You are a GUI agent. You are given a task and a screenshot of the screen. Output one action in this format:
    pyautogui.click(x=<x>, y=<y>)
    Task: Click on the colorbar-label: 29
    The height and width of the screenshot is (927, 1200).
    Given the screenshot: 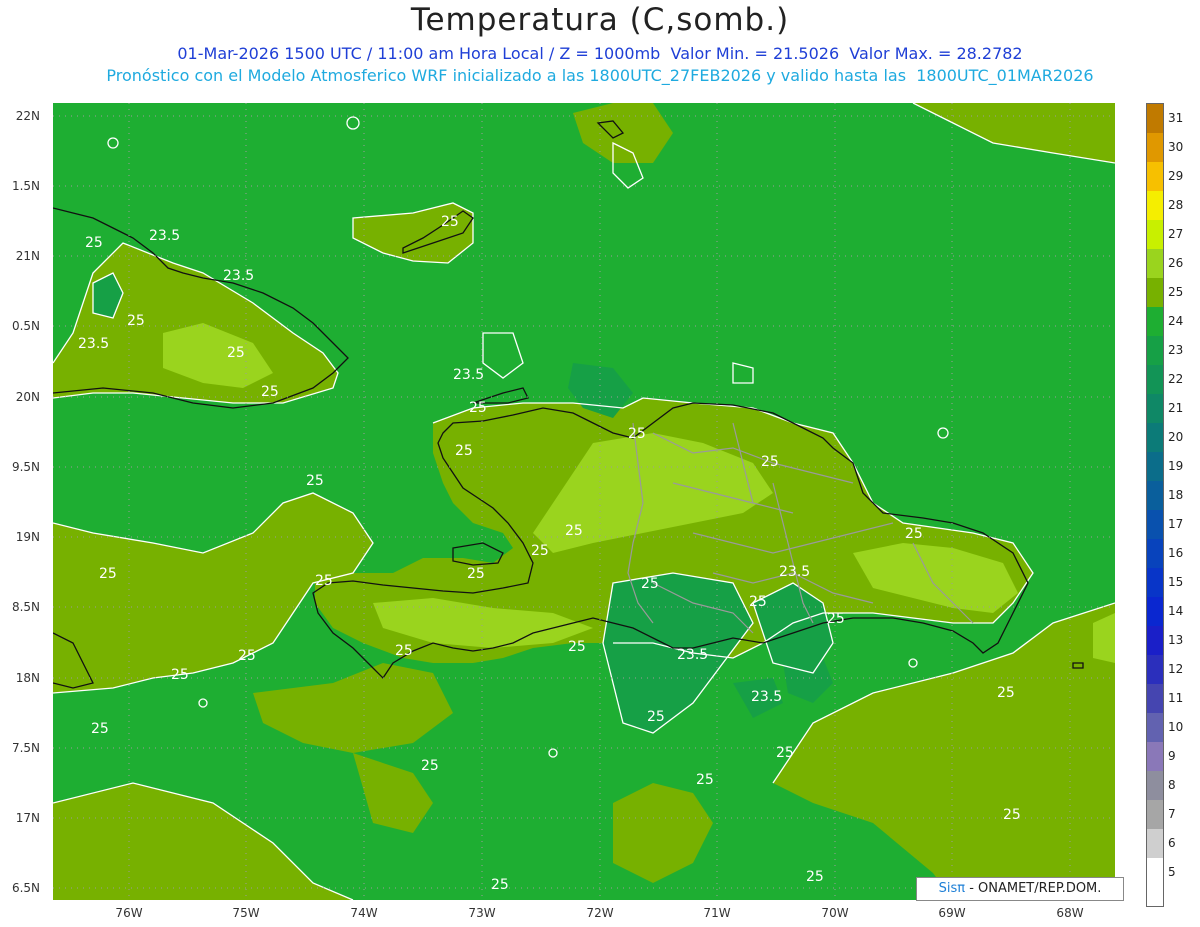 What is the action you would take?
    pyautogui.click(x=1176, y=176)
    